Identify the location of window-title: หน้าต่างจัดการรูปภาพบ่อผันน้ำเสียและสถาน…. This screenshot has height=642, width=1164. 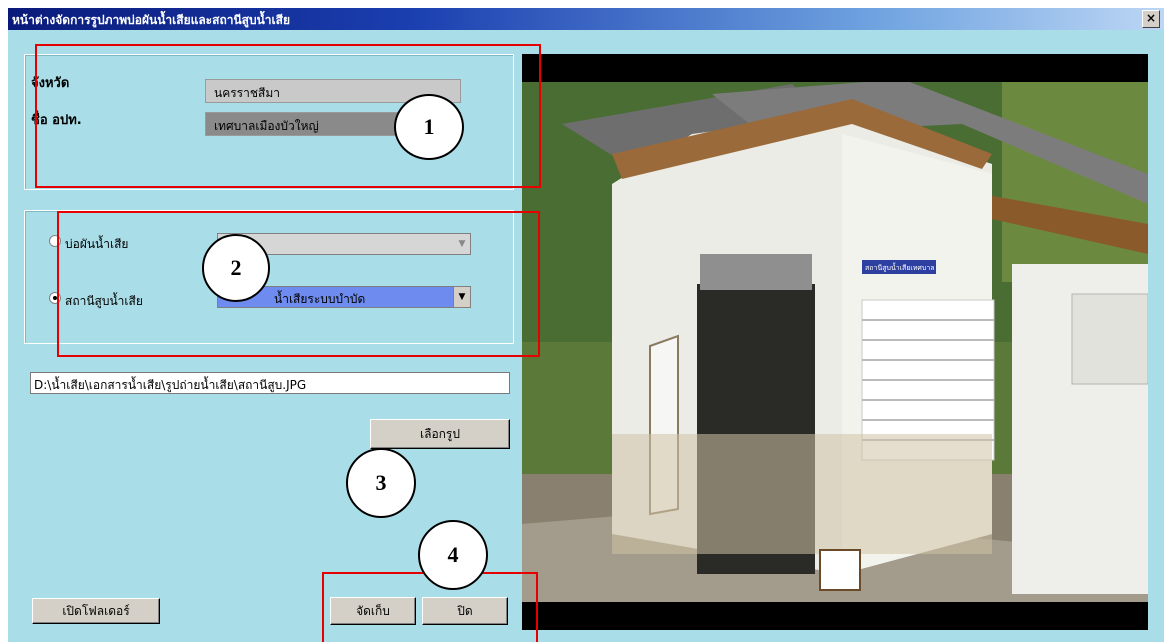
(151, 20).